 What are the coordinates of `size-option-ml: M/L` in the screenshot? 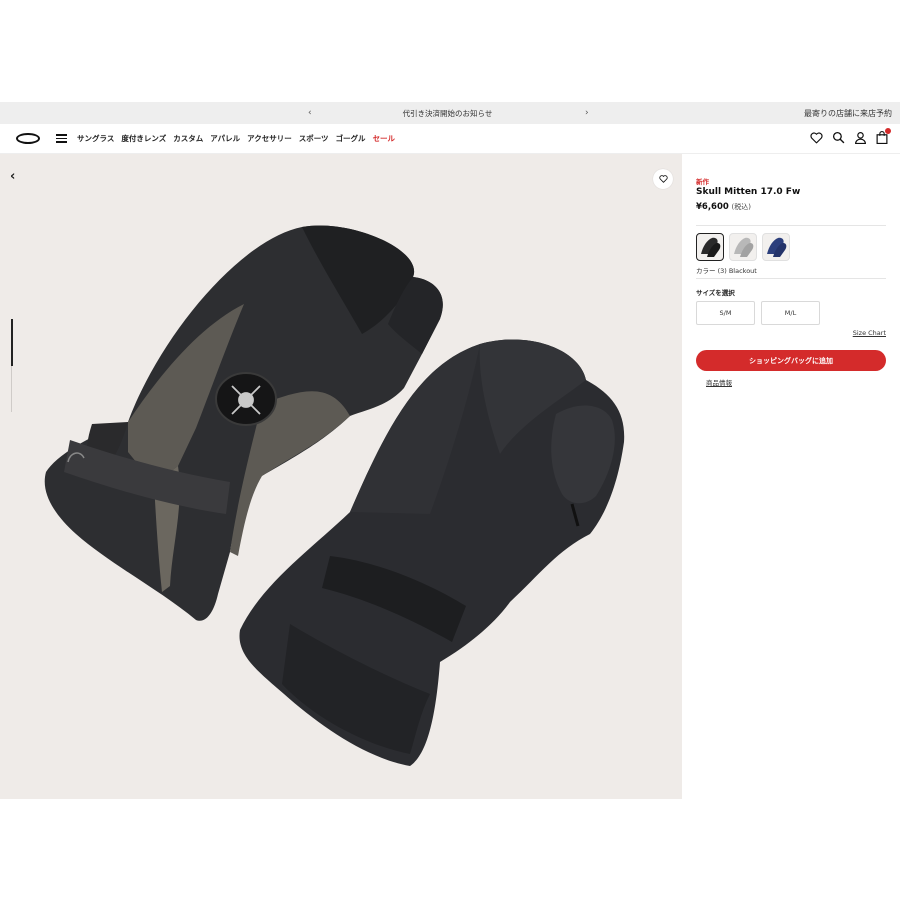 It's located at (790, 313).